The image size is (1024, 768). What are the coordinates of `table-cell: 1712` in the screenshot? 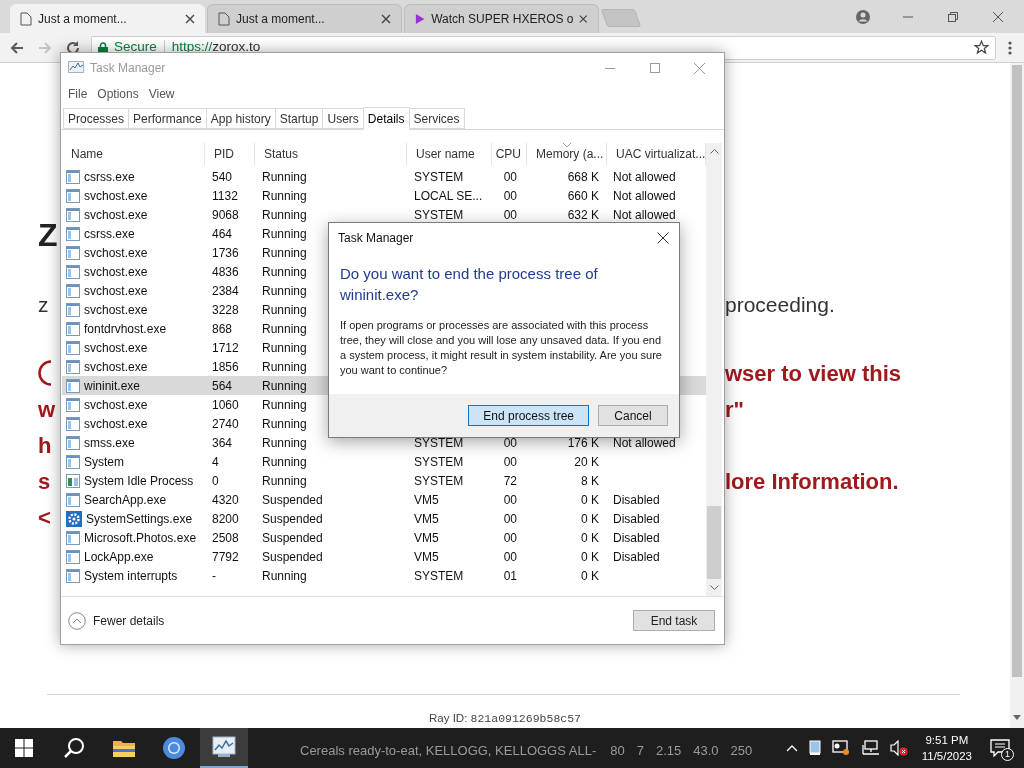 It's located at (225, 347).